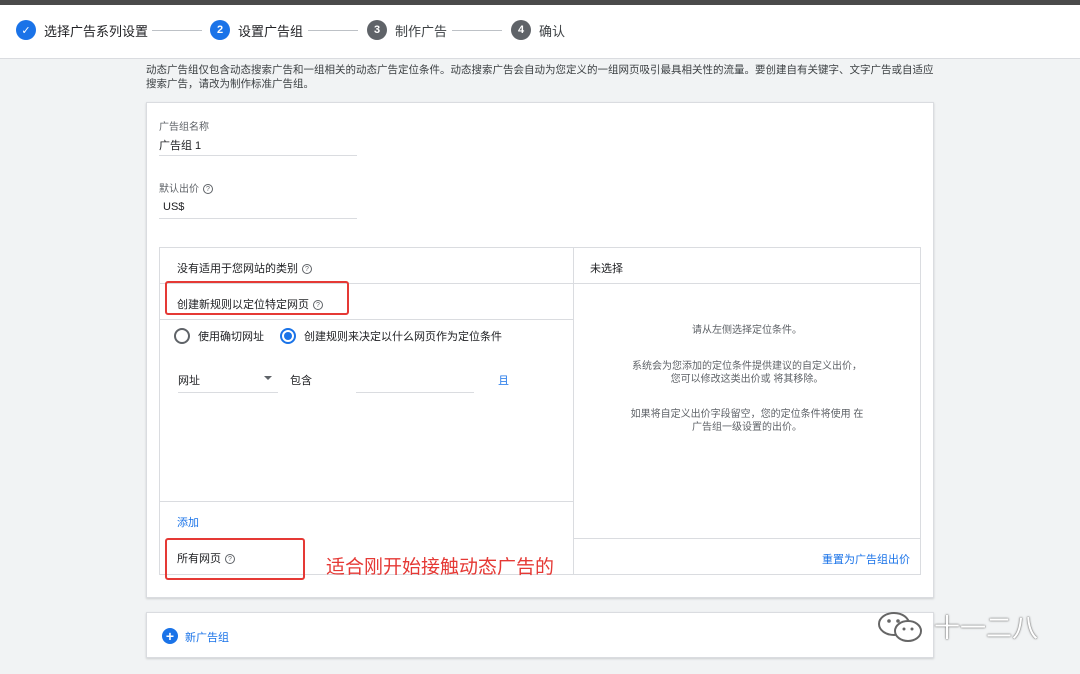  What do you see at coordinates (377, 30) in the screenshot?
I see `step-number: 3` at bounding box center [377, 30].